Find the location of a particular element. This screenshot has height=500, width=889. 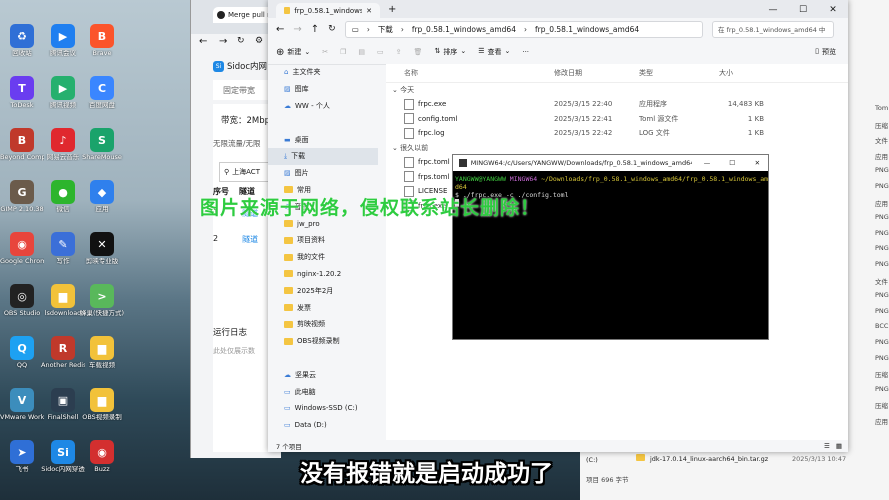

sidebar-item: ☁ 坚果云 is located at coordinates (323, 374).